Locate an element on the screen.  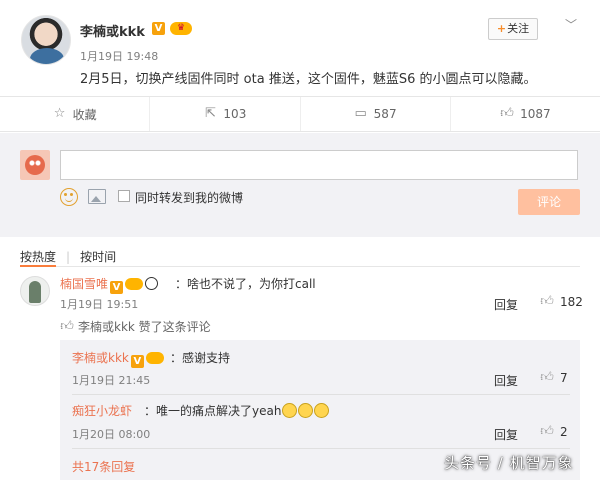
reply-like-count: 7 is located at coordinates (564, 378).